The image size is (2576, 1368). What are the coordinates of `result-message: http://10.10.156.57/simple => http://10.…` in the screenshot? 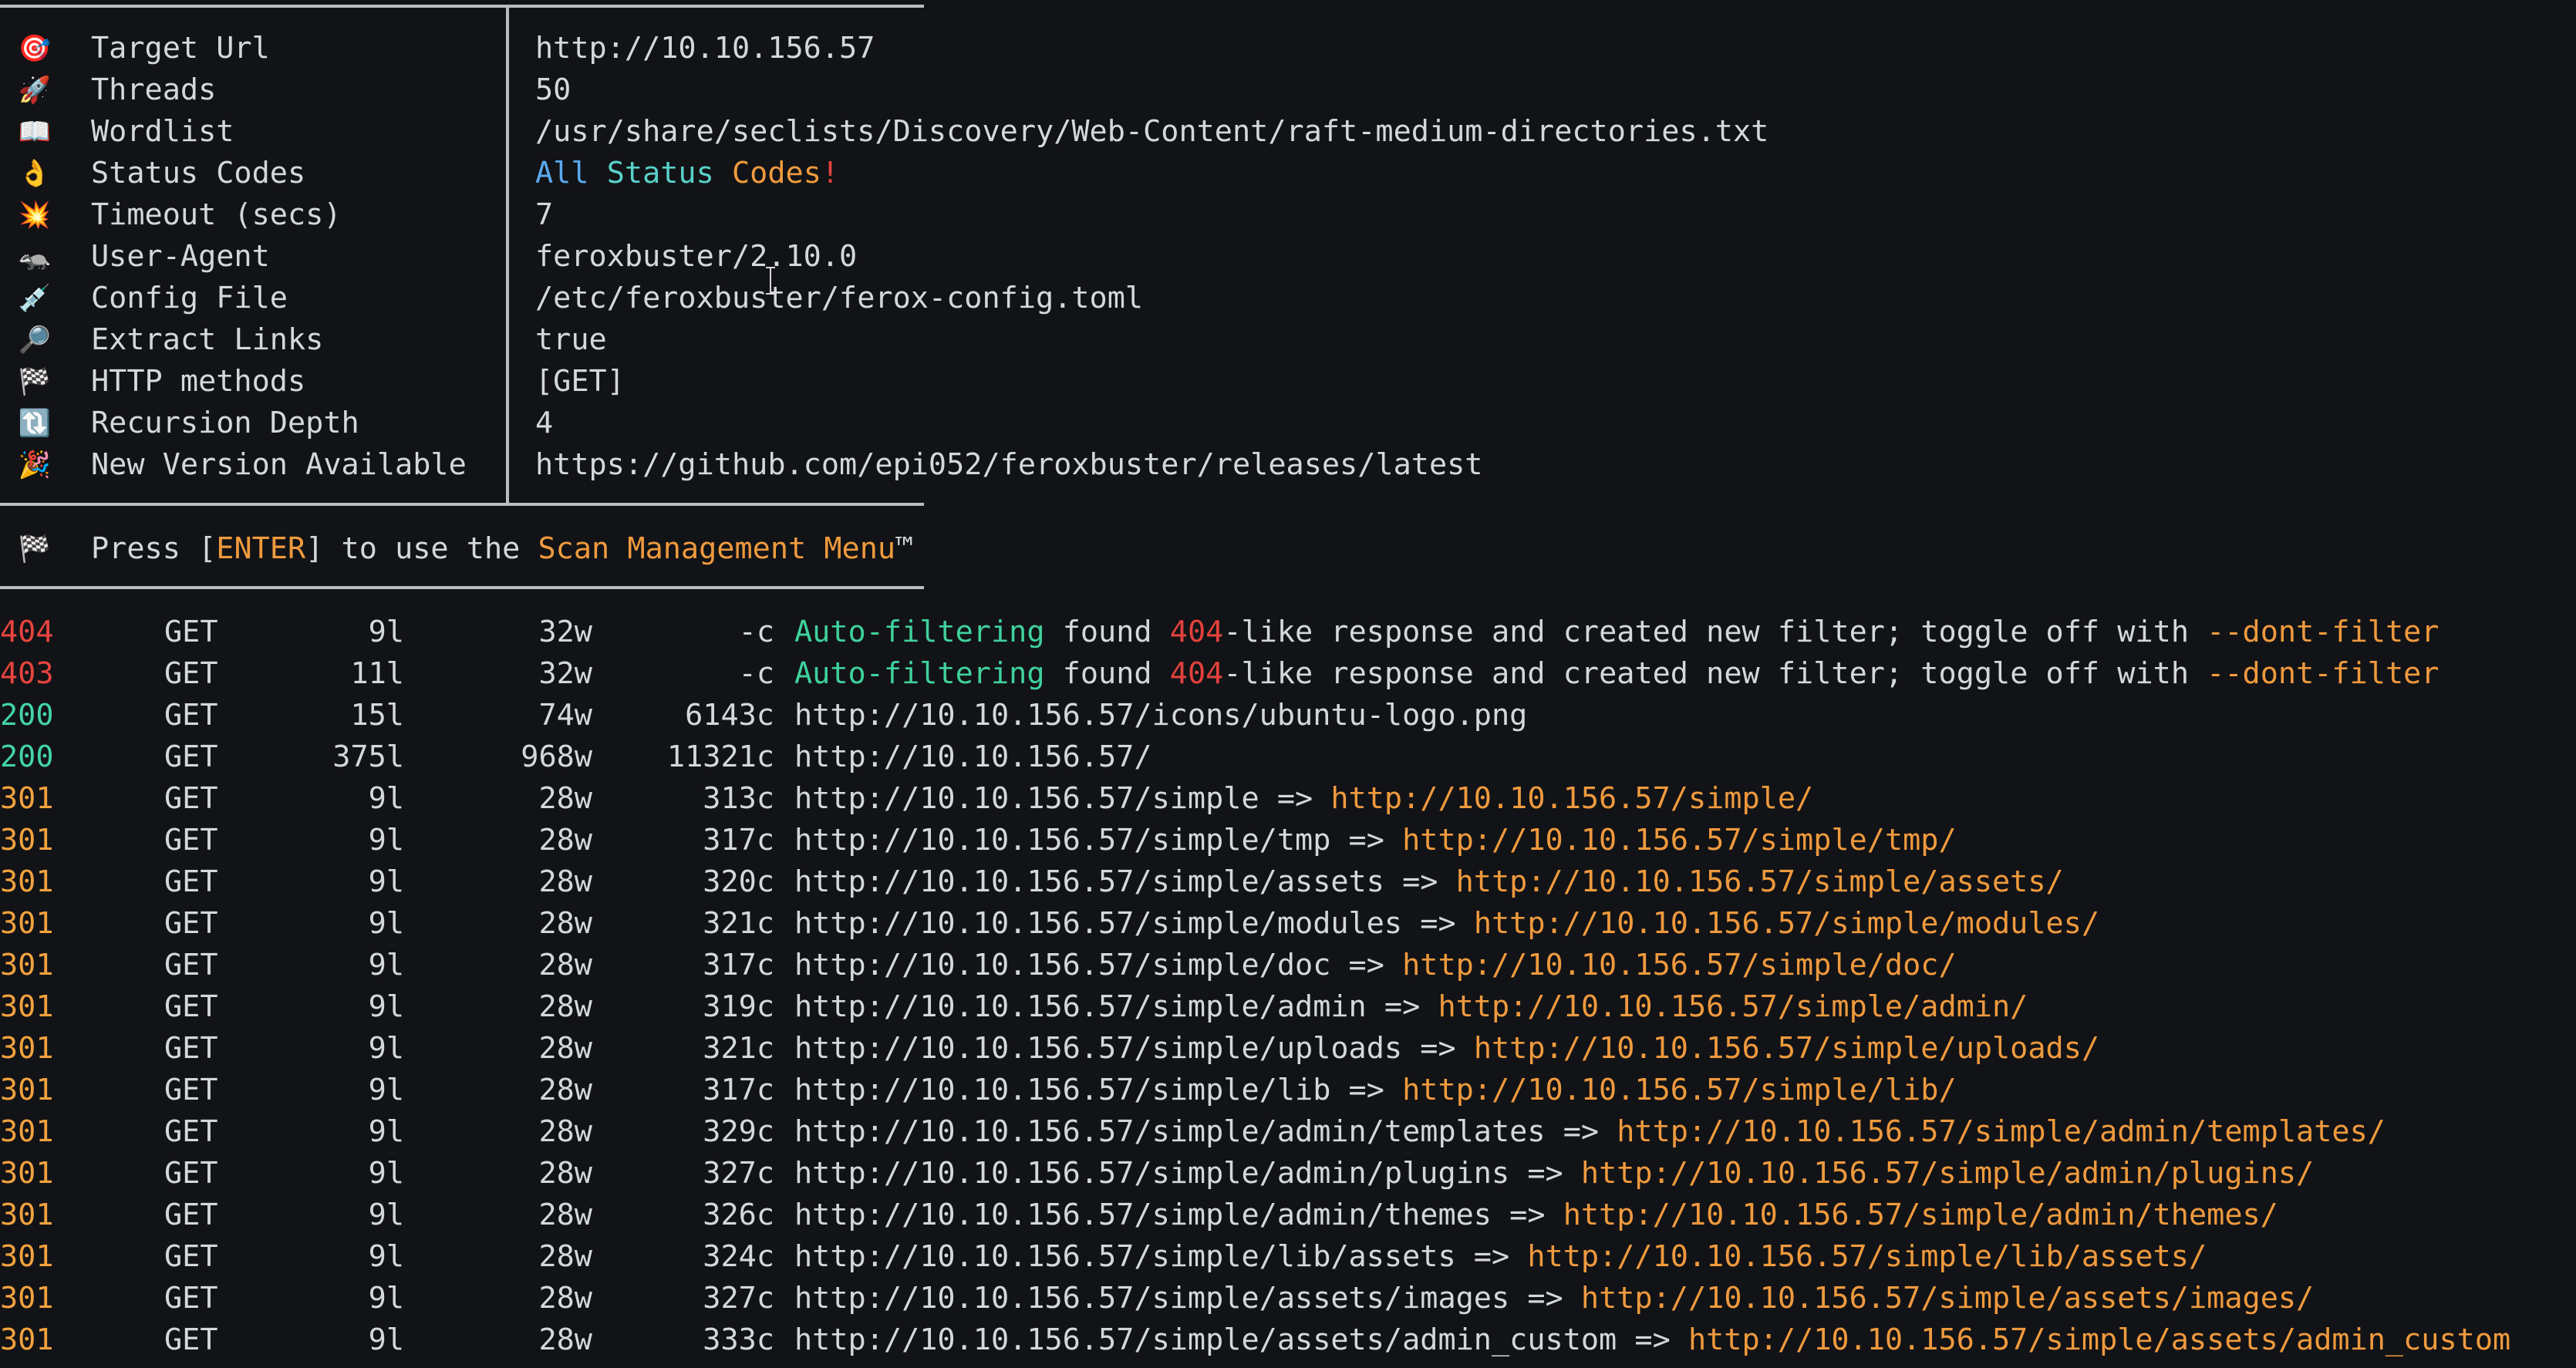 It's located at (1303, 799).